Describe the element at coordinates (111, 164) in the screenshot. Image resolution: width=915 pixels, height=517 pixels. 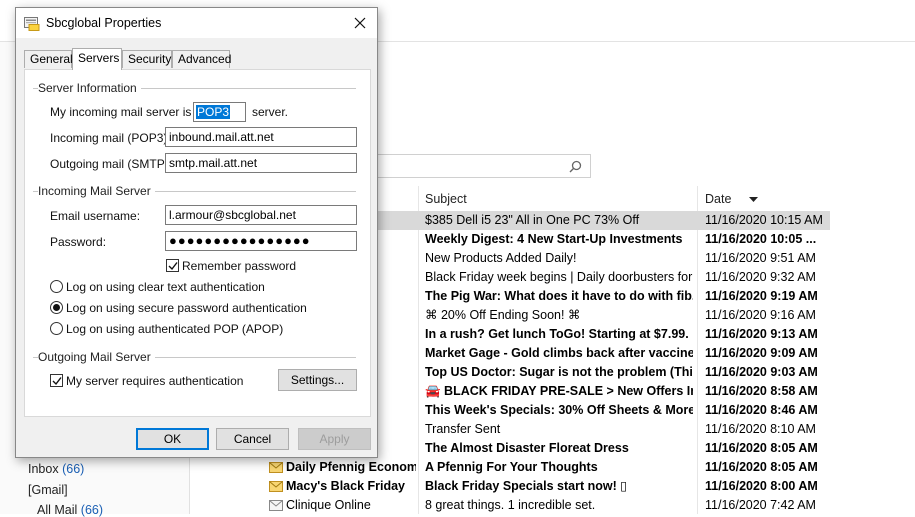
I see `outgoing-mail-label: Outgoing mail (SMTP):` at that location.